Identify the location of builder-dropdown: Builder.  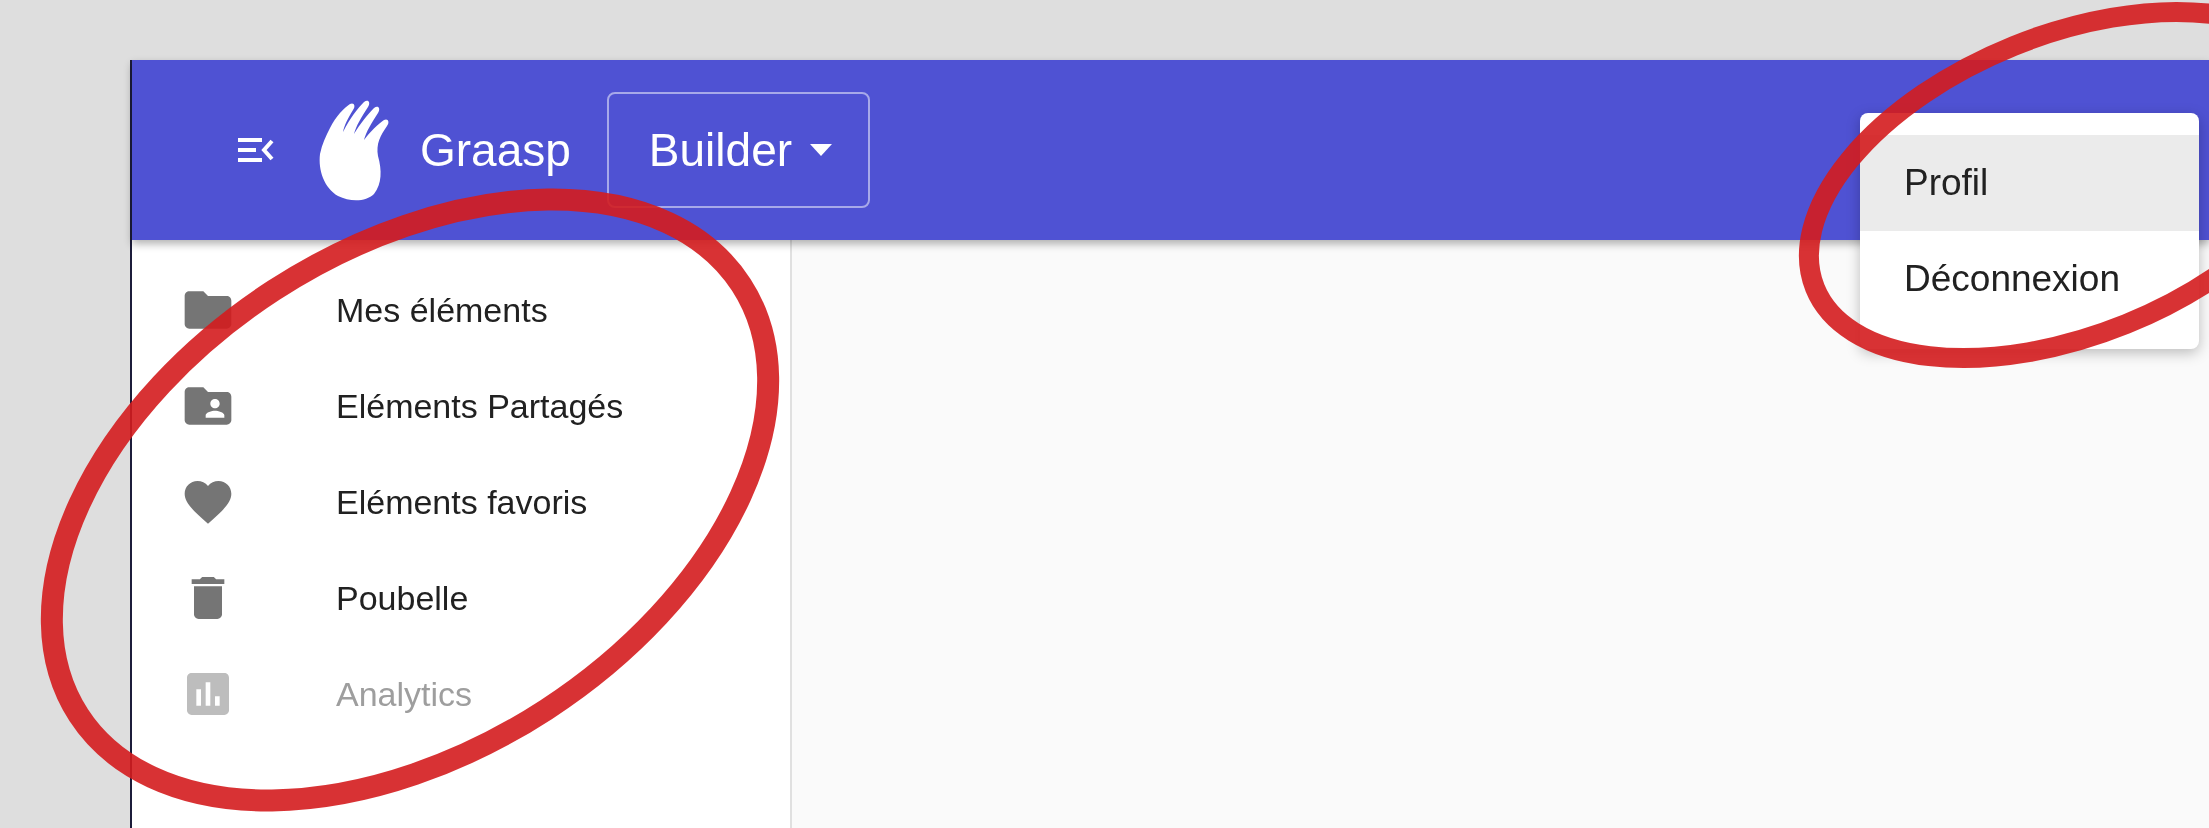
(738, 150).